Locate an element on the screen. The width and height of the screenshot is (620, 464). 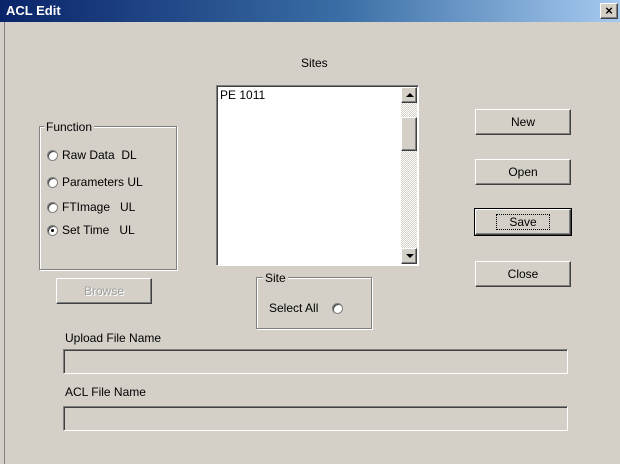
upload-file-name-field is located at coordinates (315, 361).